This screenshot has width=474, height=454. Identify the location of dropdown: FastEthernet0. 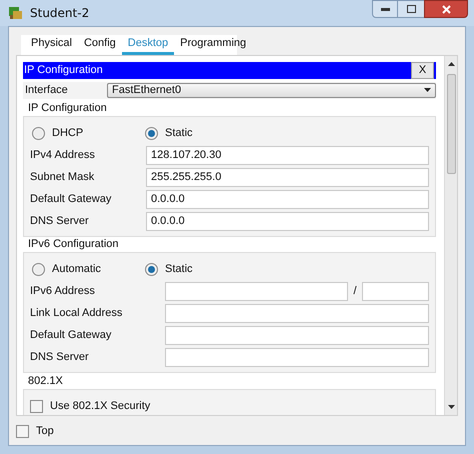
(271, 90).